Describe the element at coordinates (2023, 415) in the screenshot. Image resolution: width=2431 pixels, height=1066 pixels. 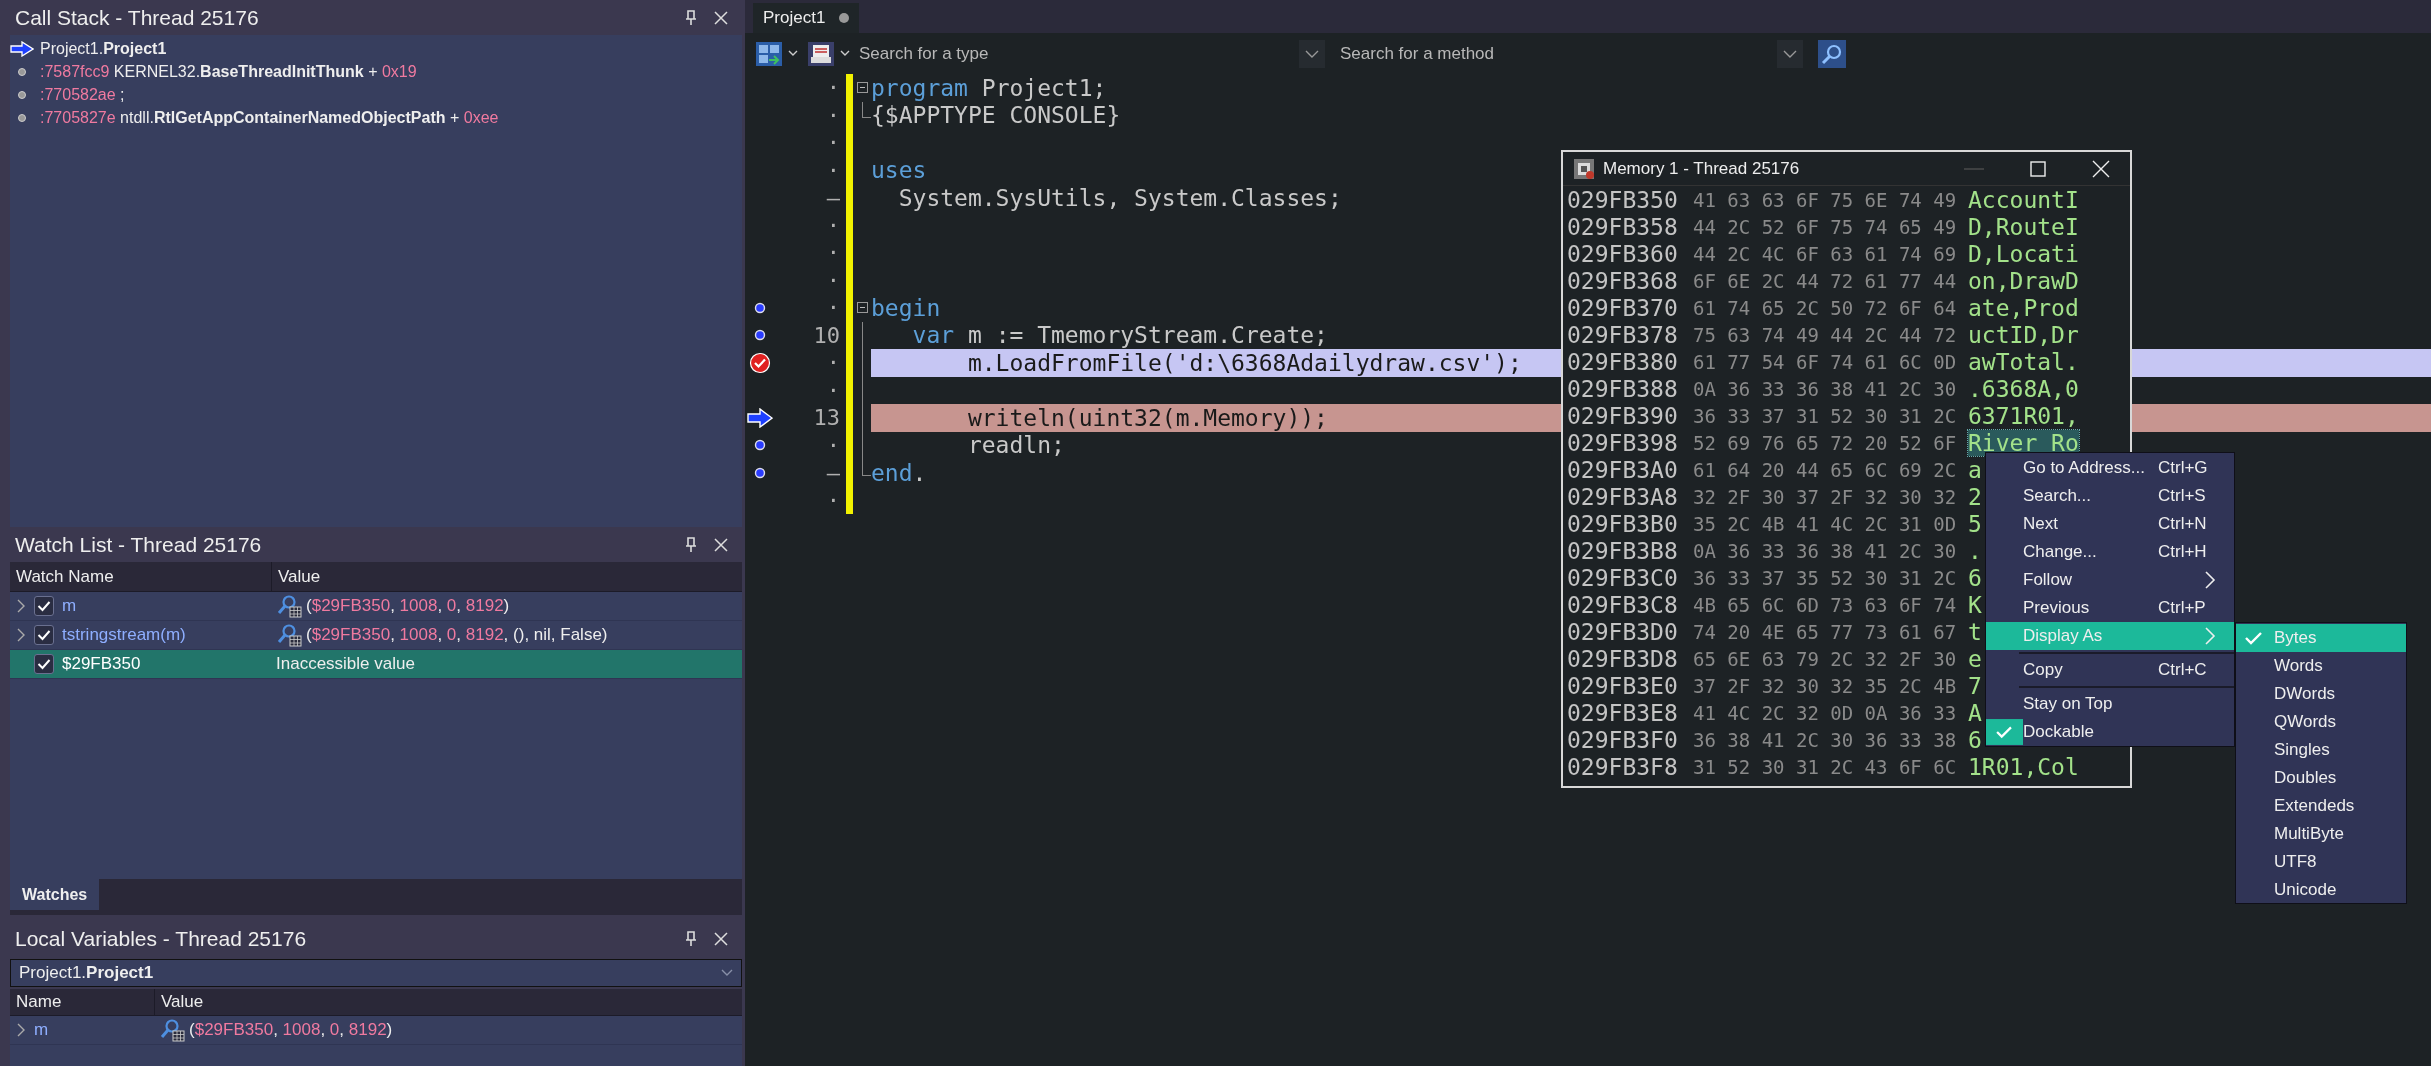
I see `ascii-text: 6371R01,` at that location.